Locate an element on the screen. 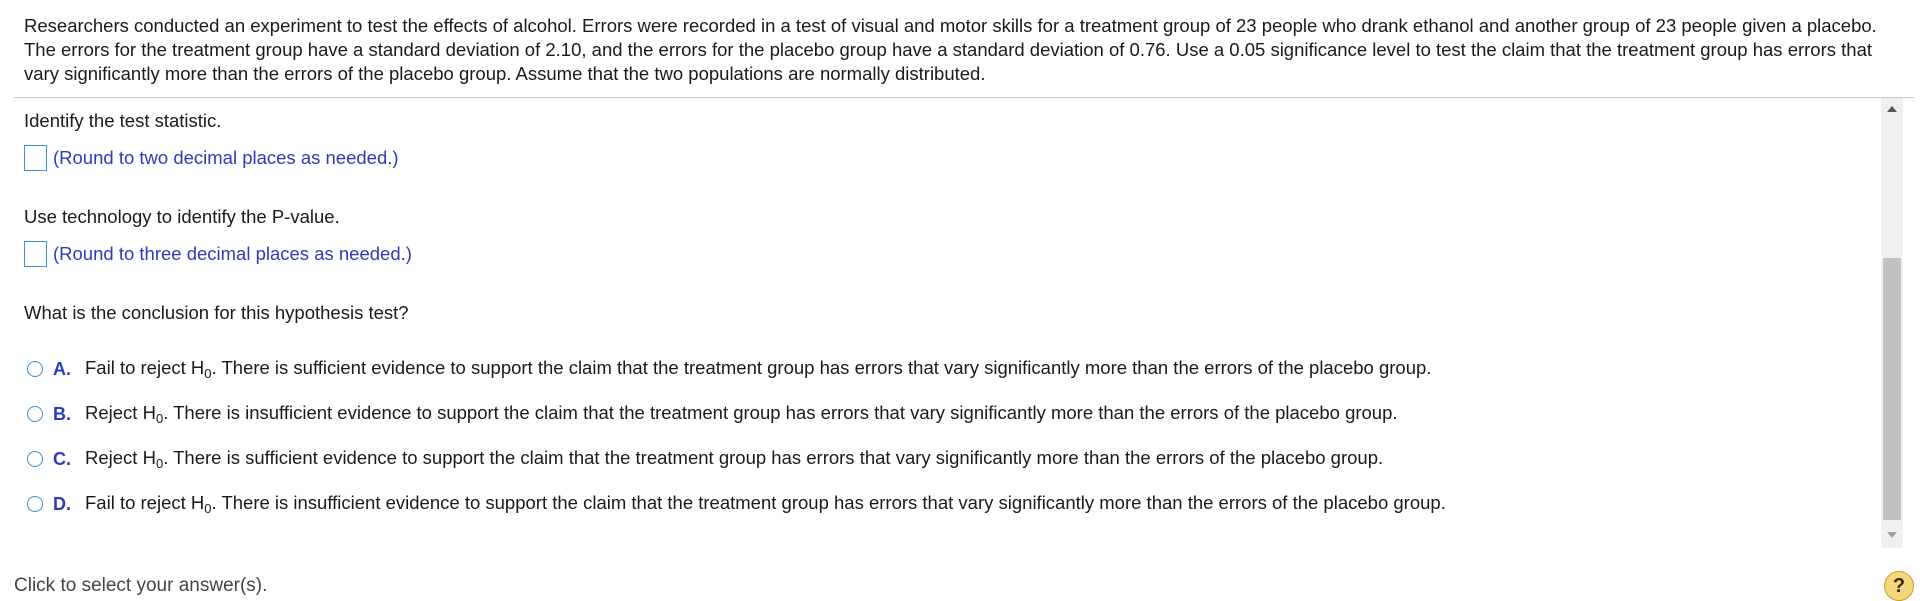 This screenshot has width=1920, height=601. scrollbar-thumb is located at coordinates (1892, 389).